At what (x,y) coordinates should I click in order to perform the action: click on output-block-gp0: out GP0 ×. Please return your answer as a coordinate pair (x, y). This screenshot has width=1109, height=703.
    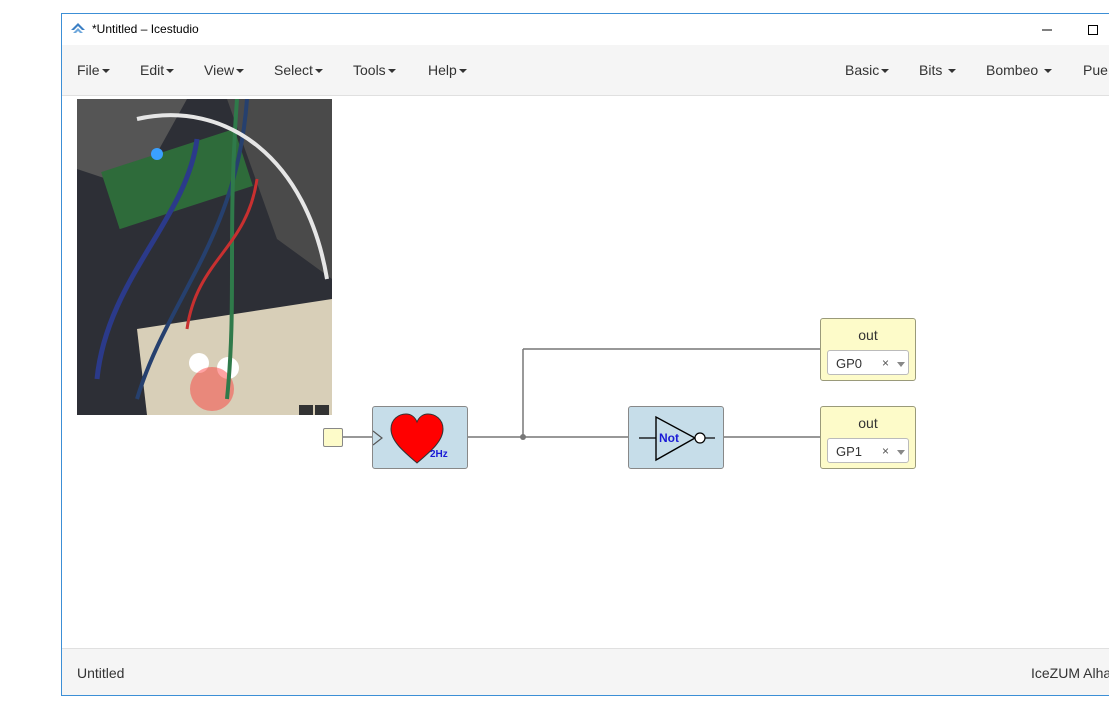
    Looking at the image, I should click on (868, 349).